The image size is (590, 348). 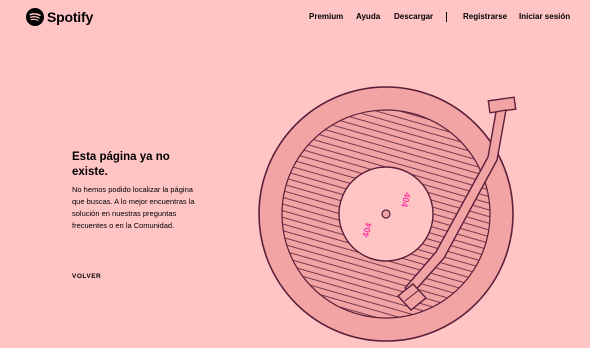 I want to click on spindle-hole, so click(x=386, y=214).